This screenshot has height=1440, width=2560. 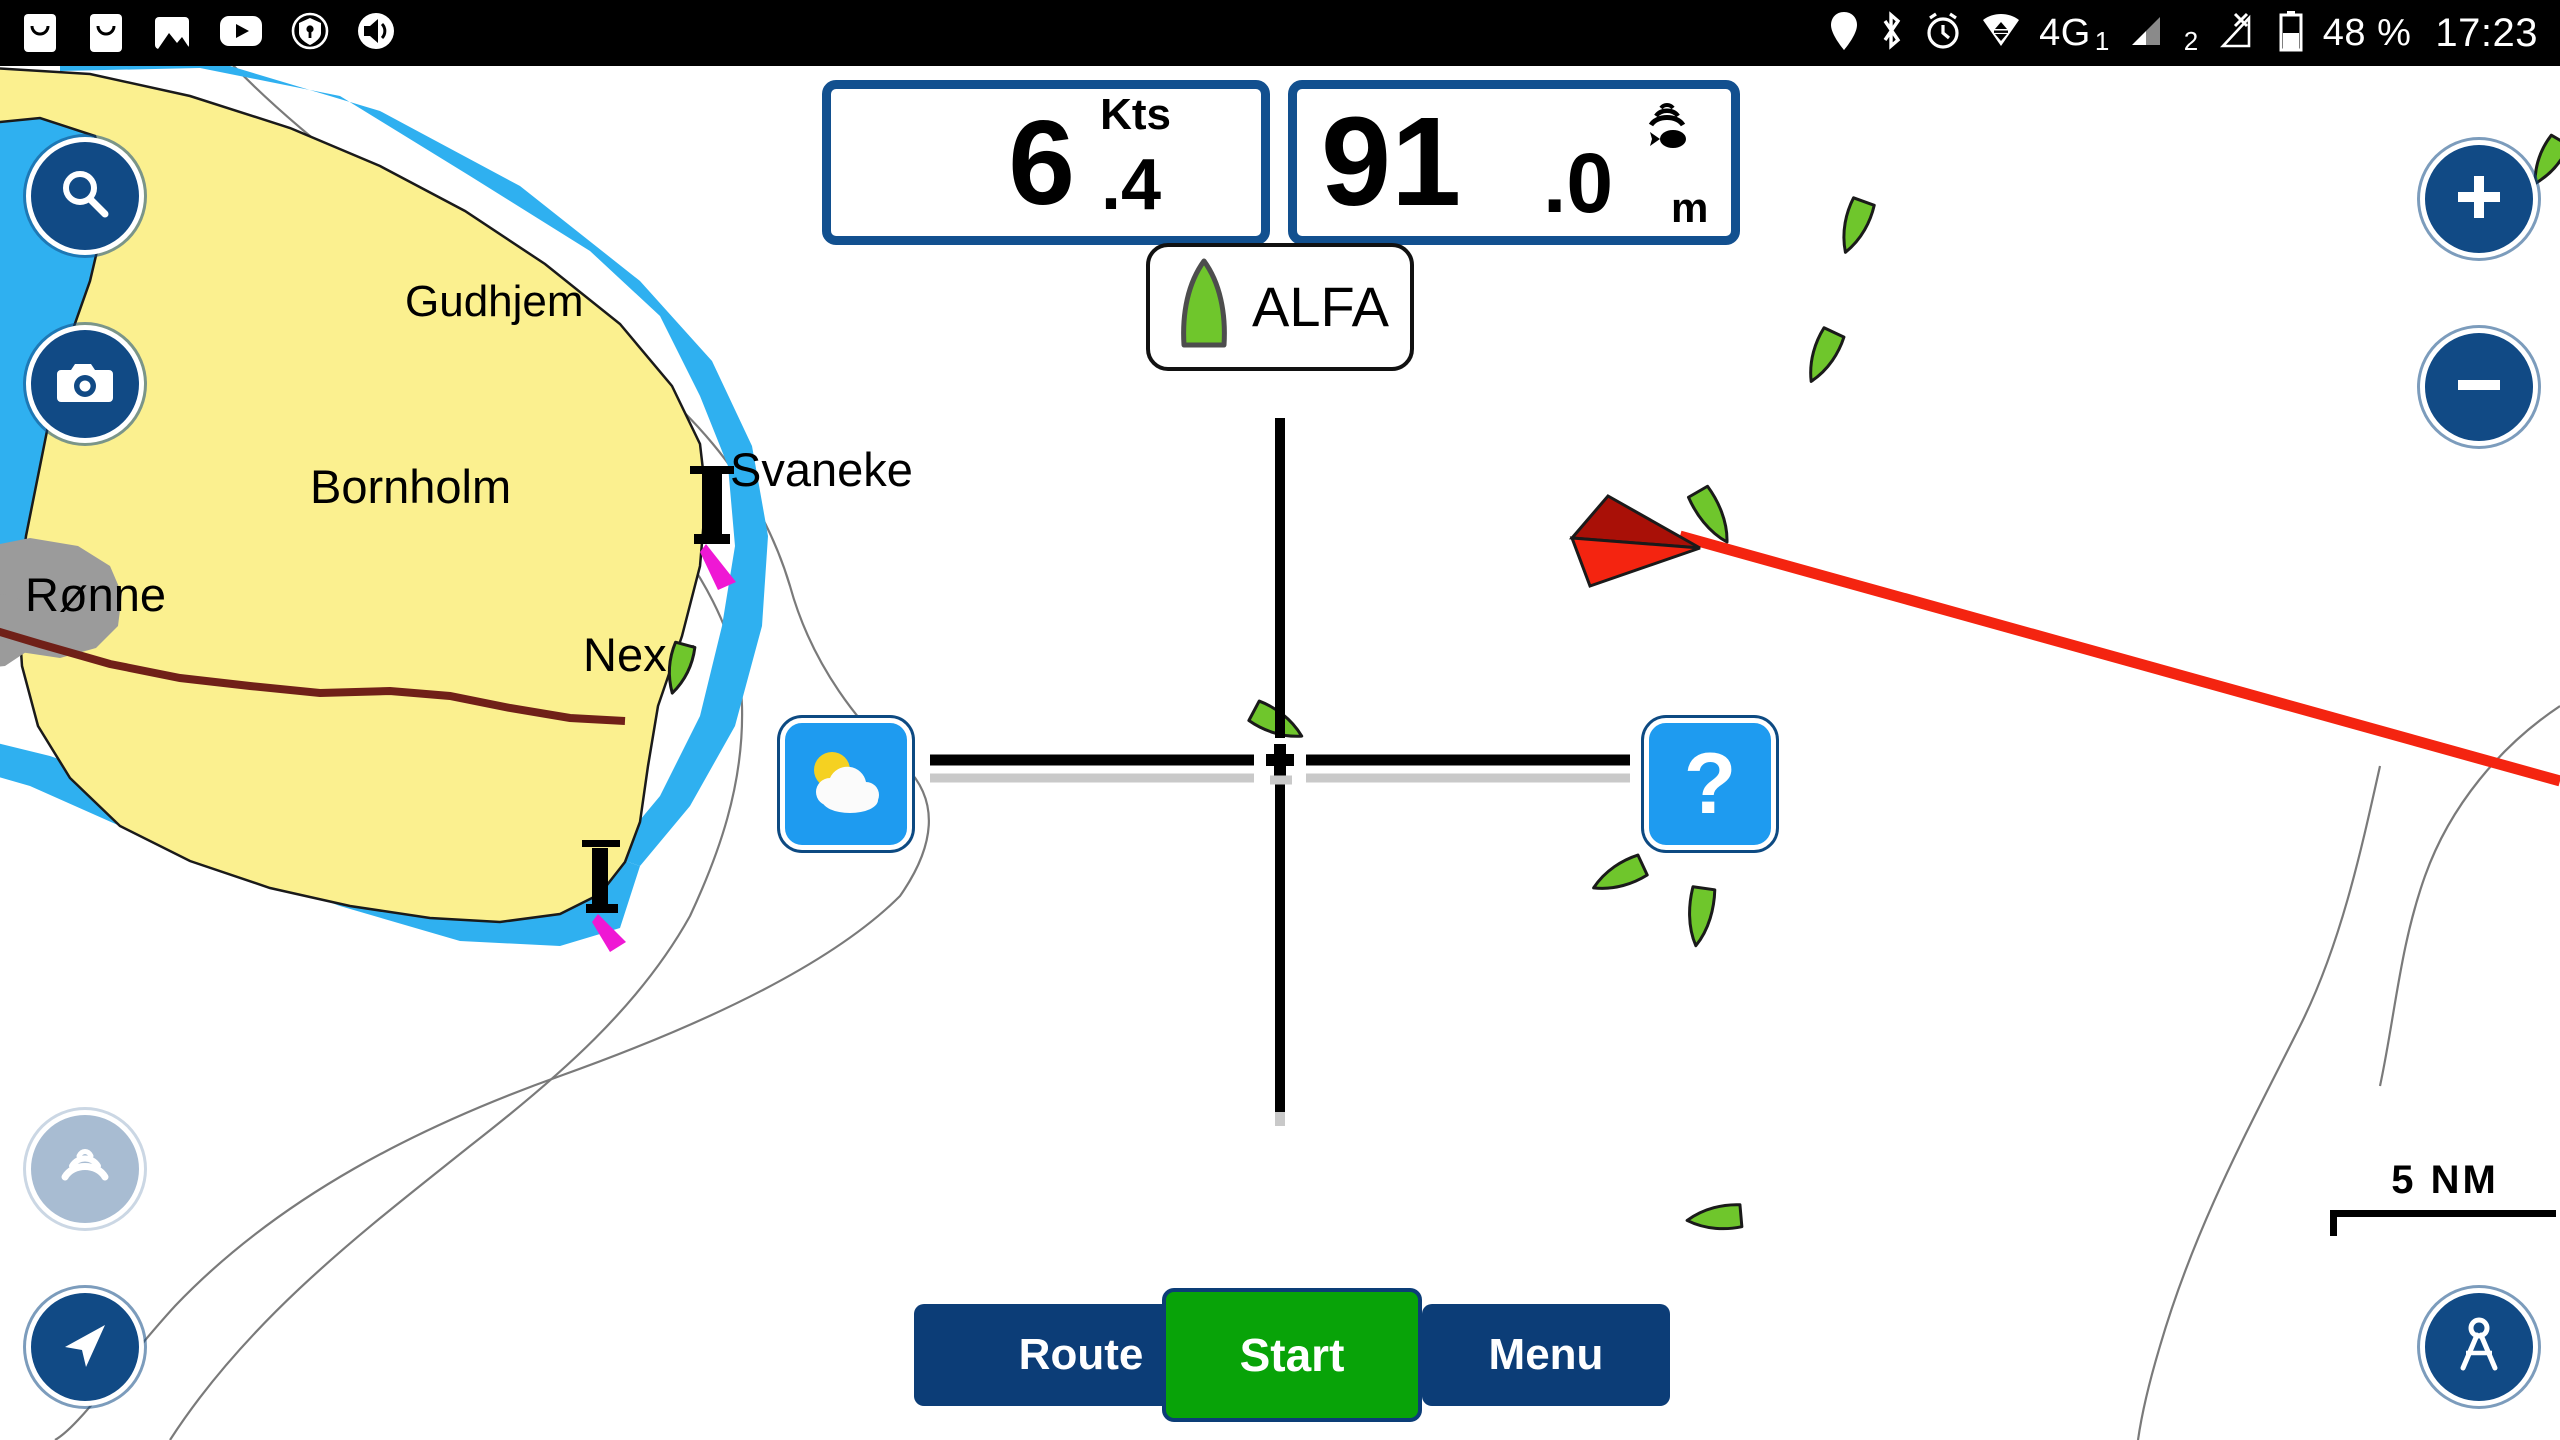 I want to click on question-mark-icon: ?, so click(x=1710, y=784).